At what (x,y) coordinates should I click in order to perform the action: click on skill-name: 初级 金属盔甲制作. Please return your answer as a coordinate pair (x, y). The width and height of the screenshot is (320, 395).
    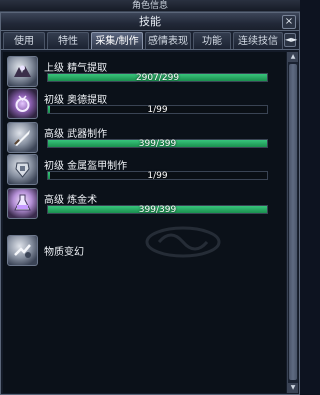
    Looking at the image, I should click on (86, 166).